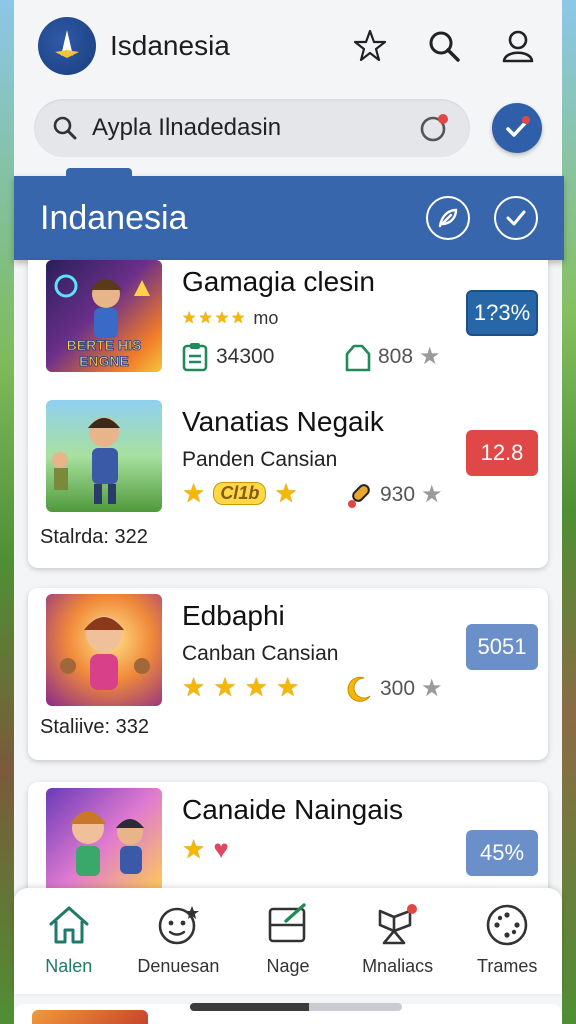  I want to click on section-banner: Indanesia, so click(289, 214).